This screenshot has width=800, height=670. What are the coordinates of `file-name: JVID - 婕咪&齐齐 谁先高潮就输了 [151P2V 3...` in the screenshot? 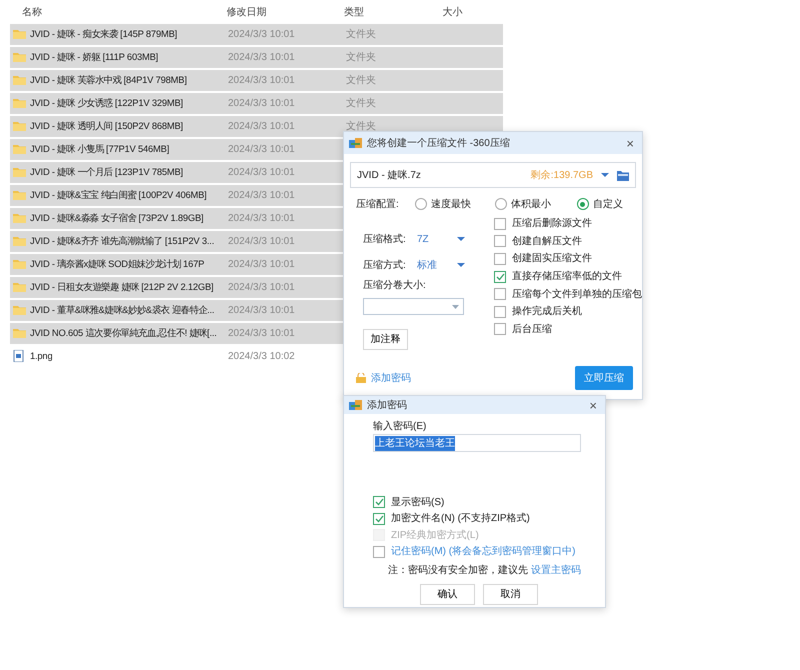 It's located at (122, 241).